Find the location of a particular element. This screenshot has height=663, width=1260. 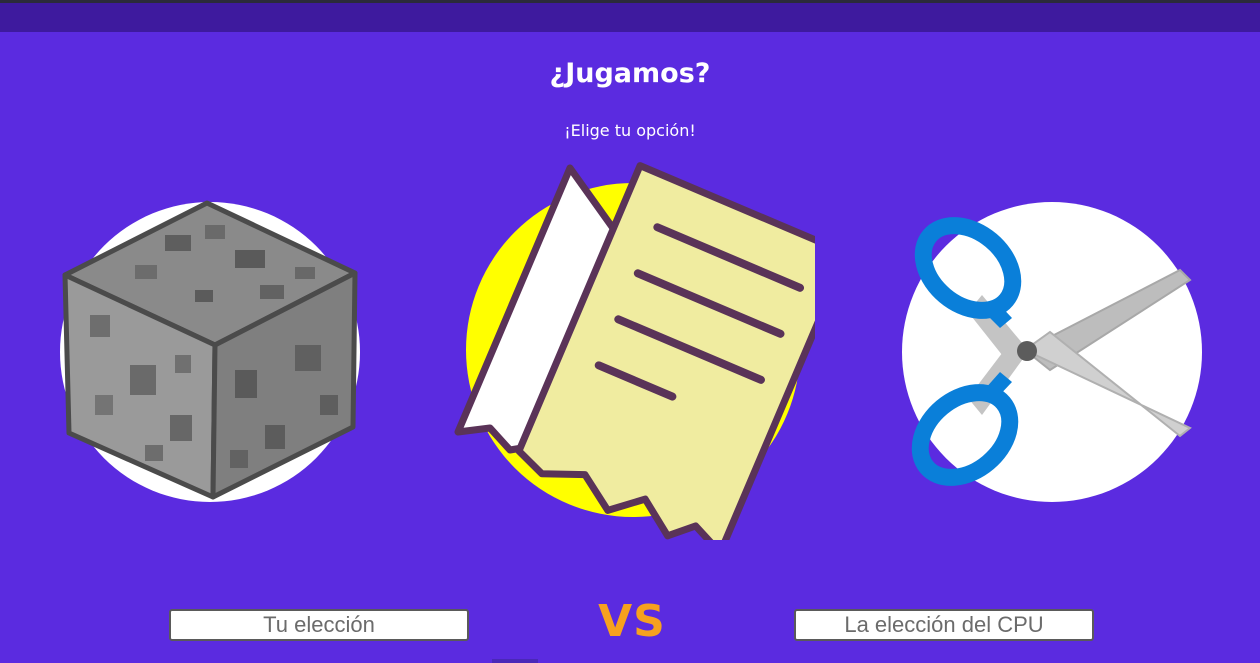

bottom-edge-tab is located at coordinates (515, 661).